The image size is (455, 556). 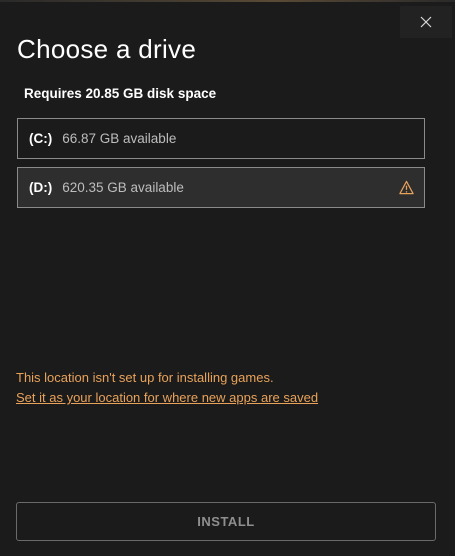 I want to click on warning-icon, so click(x=406, y=187).